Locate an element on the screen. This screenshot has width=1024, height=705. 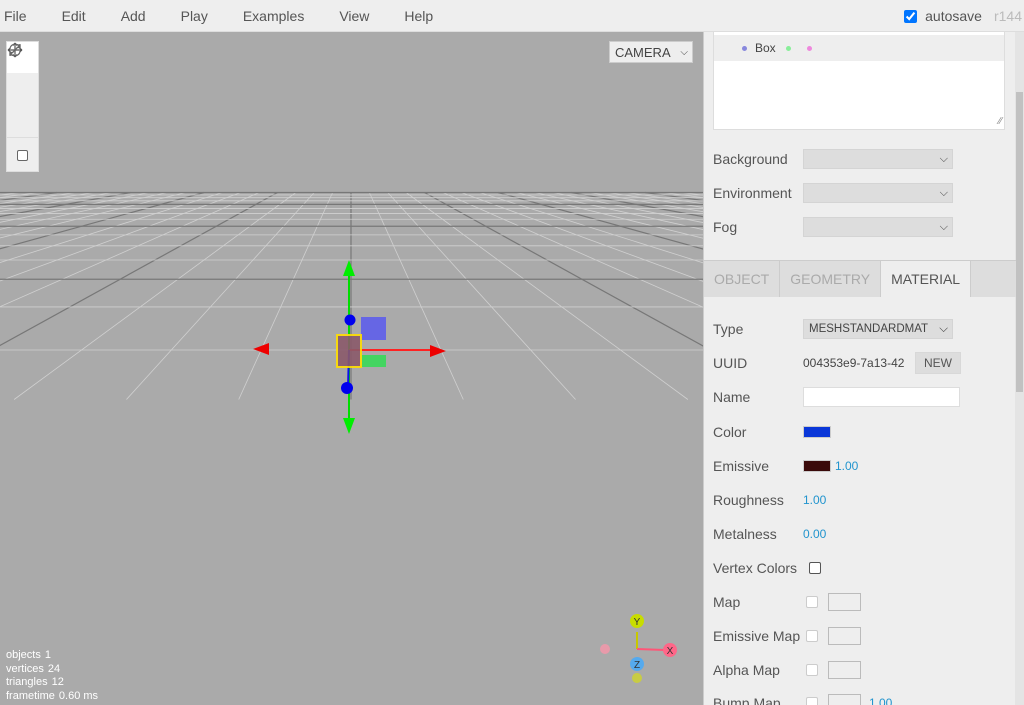
color-label: Color is located at coordinates (730, 432).